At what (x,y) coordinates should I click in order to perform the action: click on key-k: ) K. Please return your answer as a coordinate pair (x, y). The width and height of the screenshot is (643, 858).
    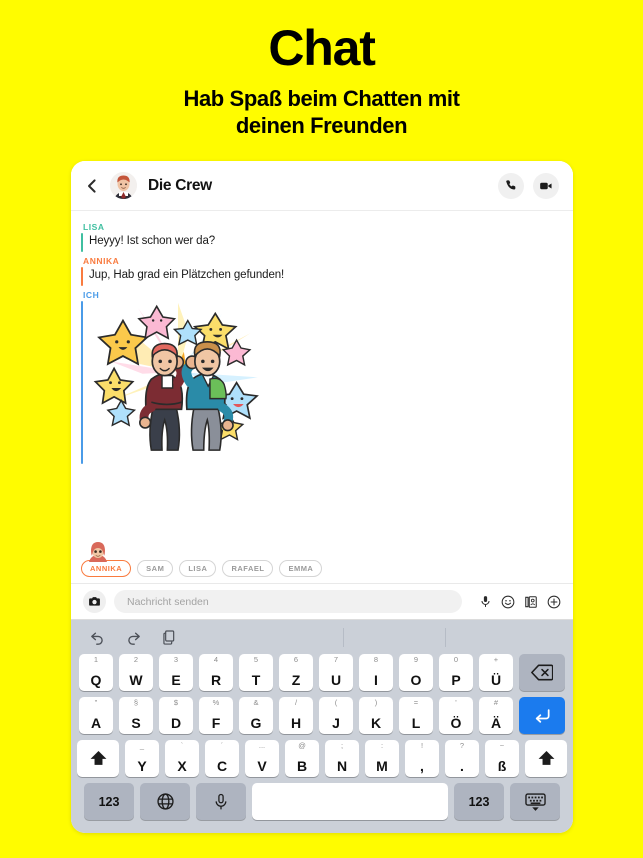
    Looking at the image, I should click on (376, 715).